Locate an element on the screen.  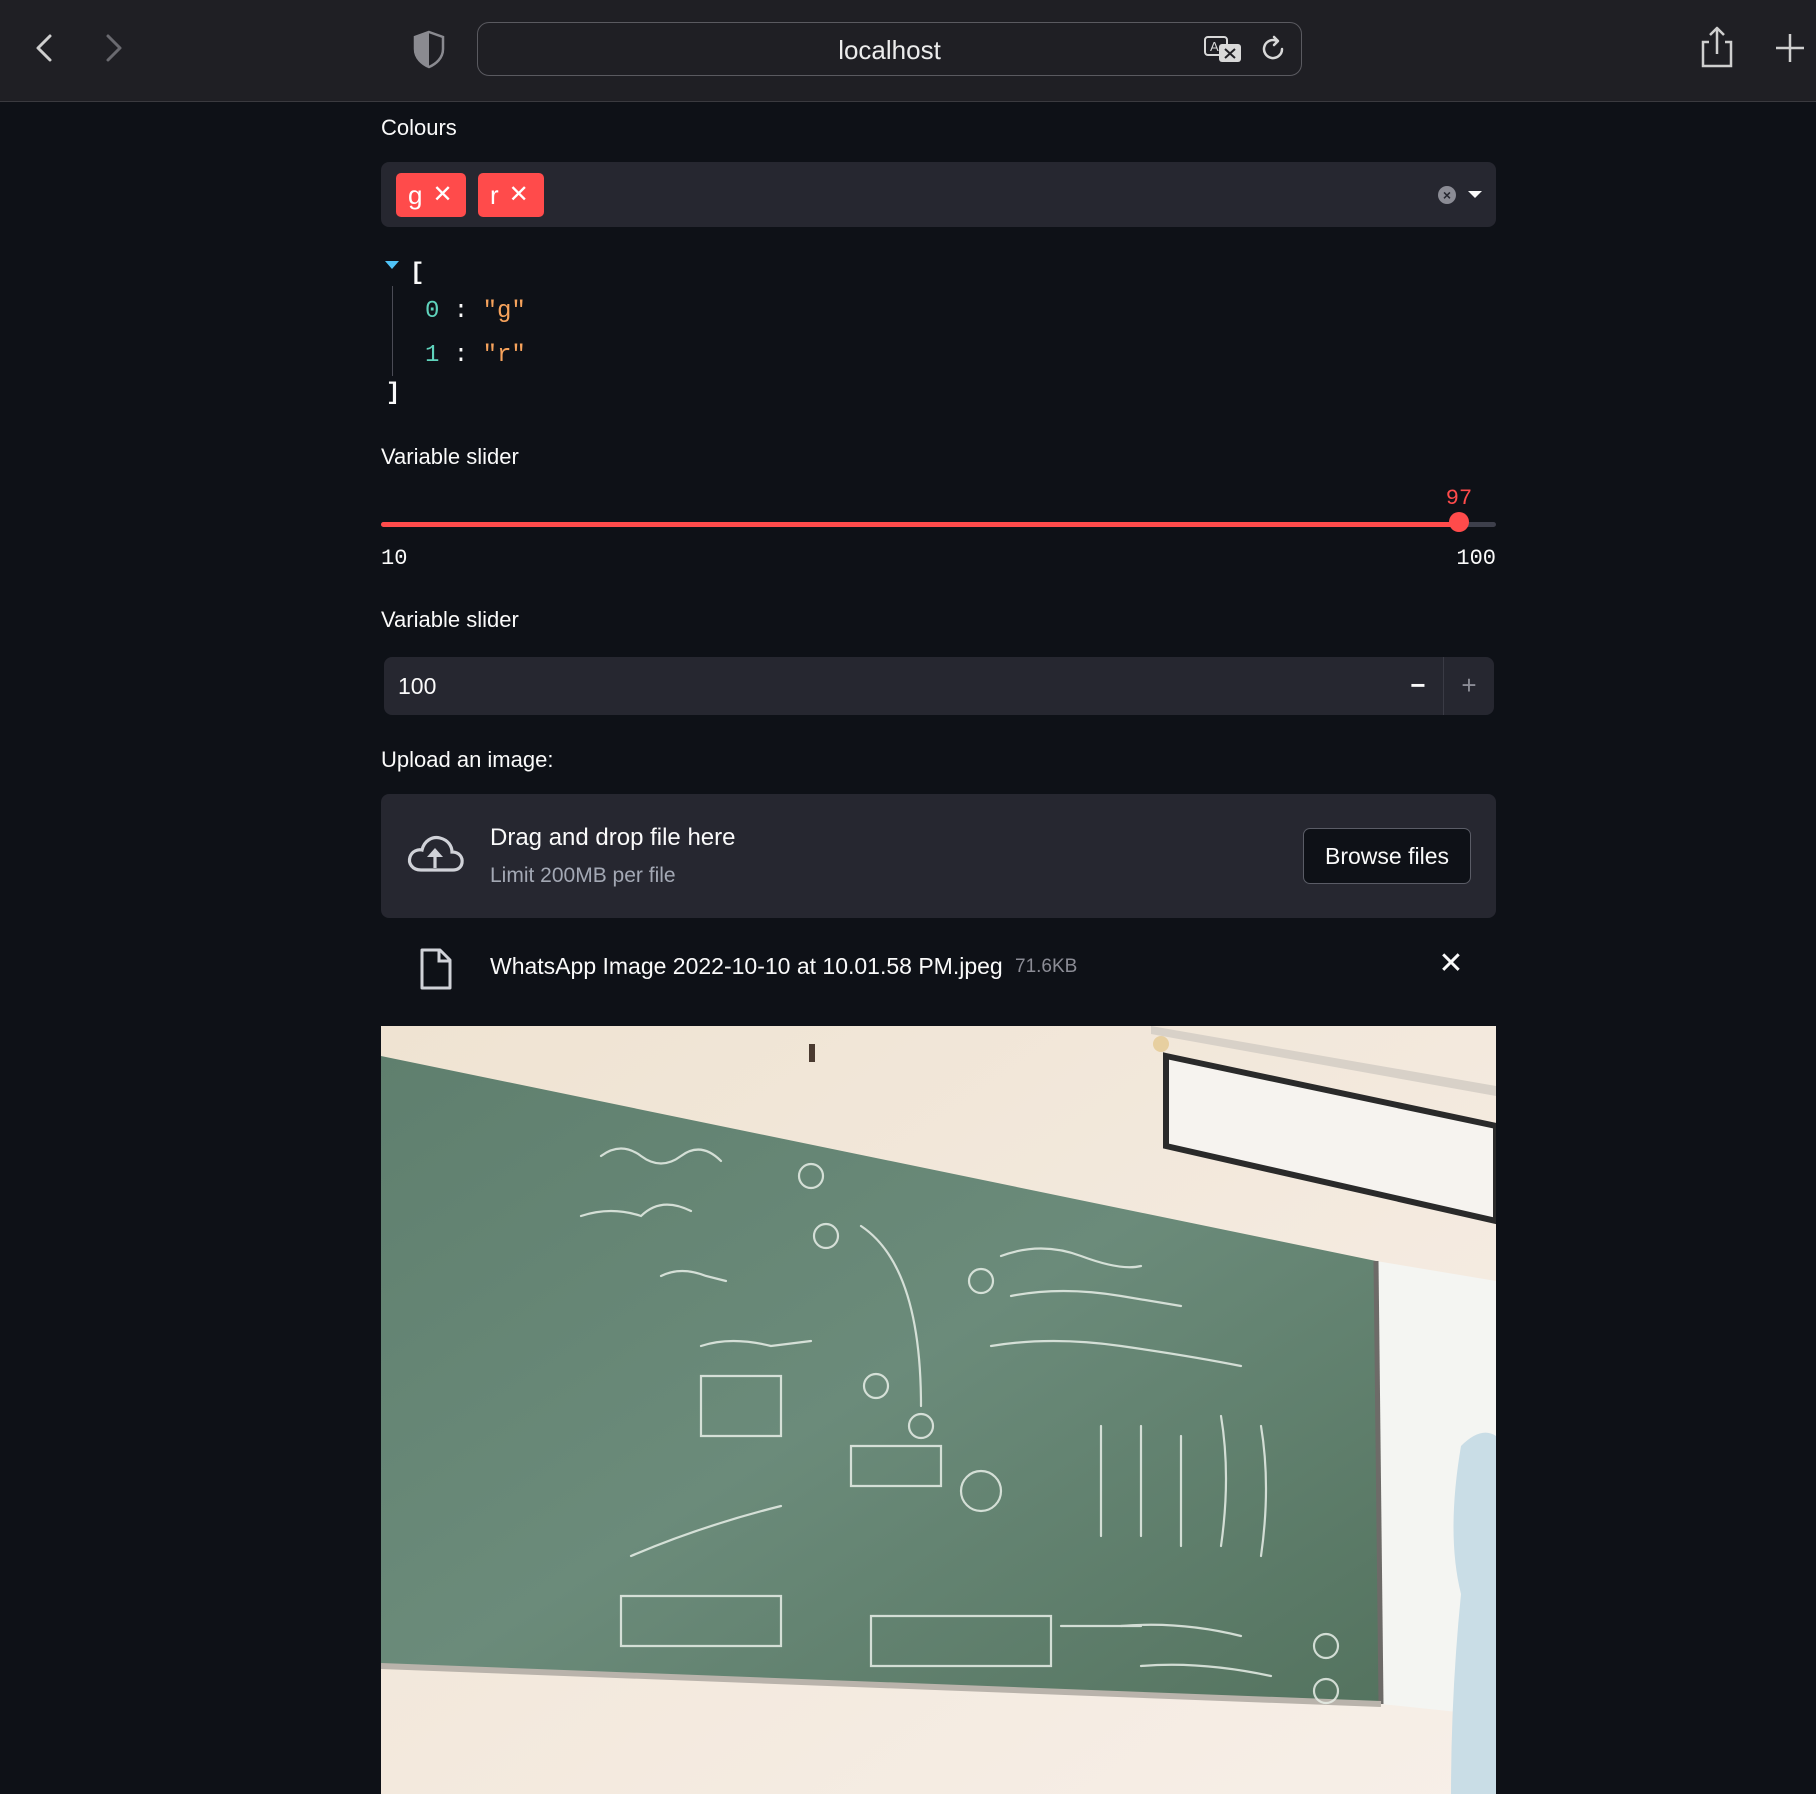
url-text: localhost is located at coordinates (889, 50).